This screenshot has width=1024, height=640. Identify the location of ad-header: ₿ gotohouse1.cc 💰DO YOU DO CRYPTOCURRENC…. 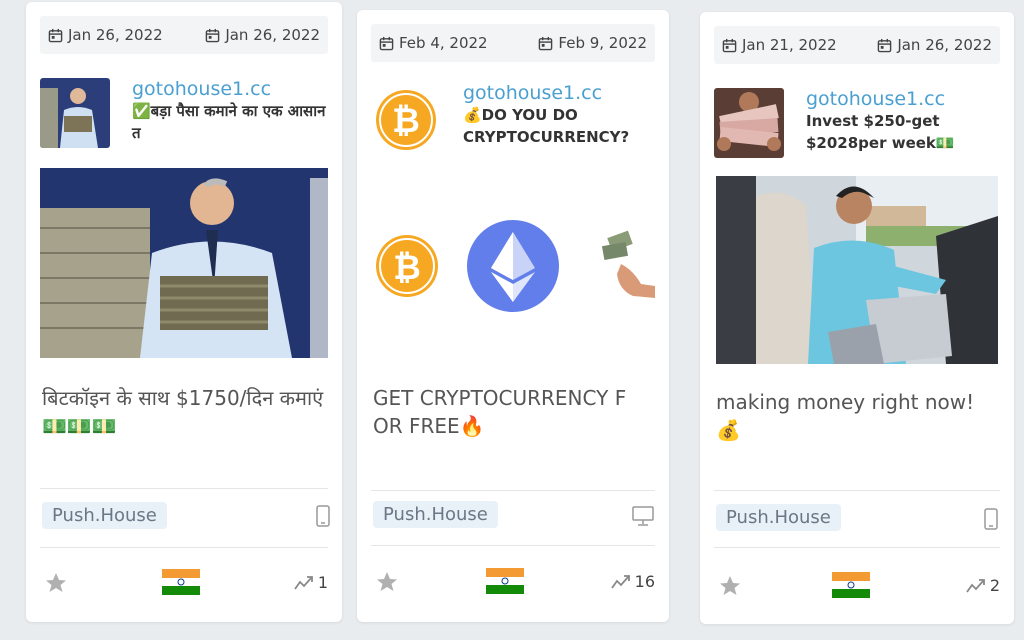
(515, 119).